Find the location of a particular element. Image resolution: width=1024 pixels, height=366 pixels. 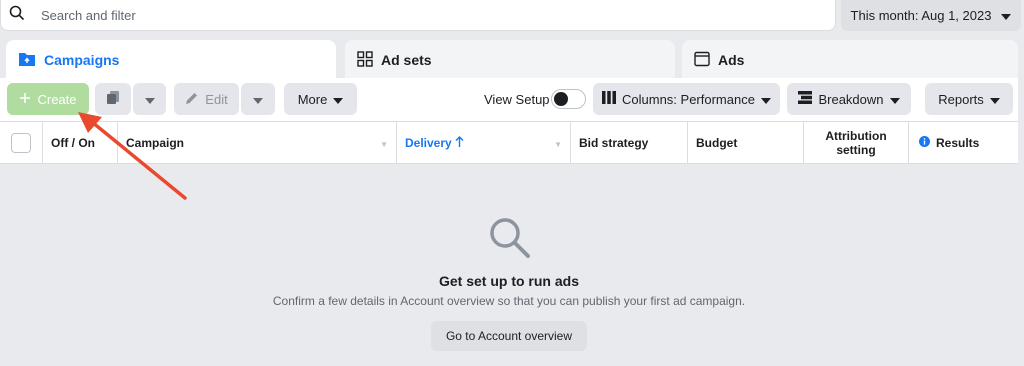

search-placeholder: Search and filter is located at coordinates (88, 15).